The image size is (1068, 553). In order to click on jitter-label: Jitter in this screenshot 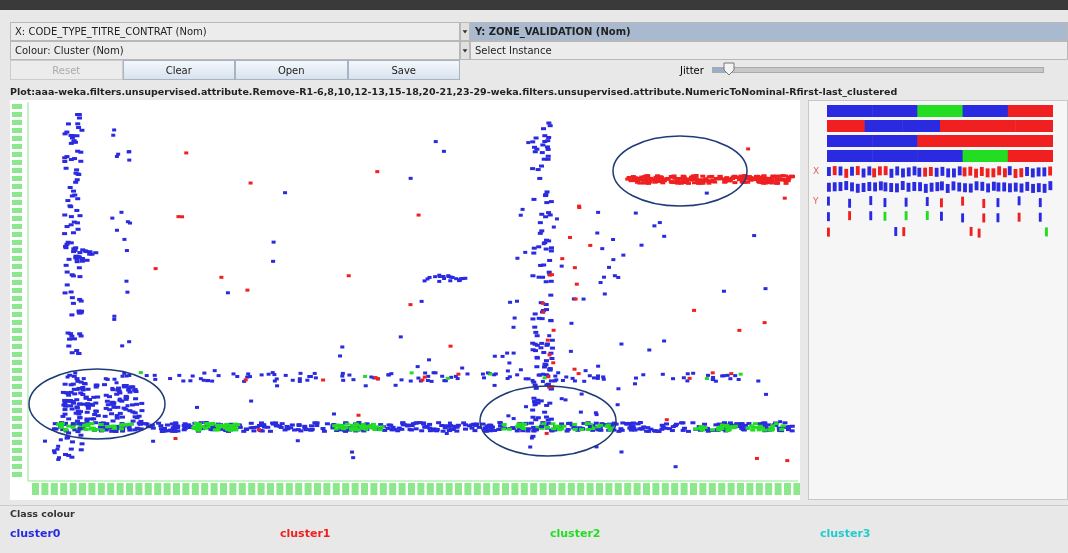, I will do `click(692, 70)`.